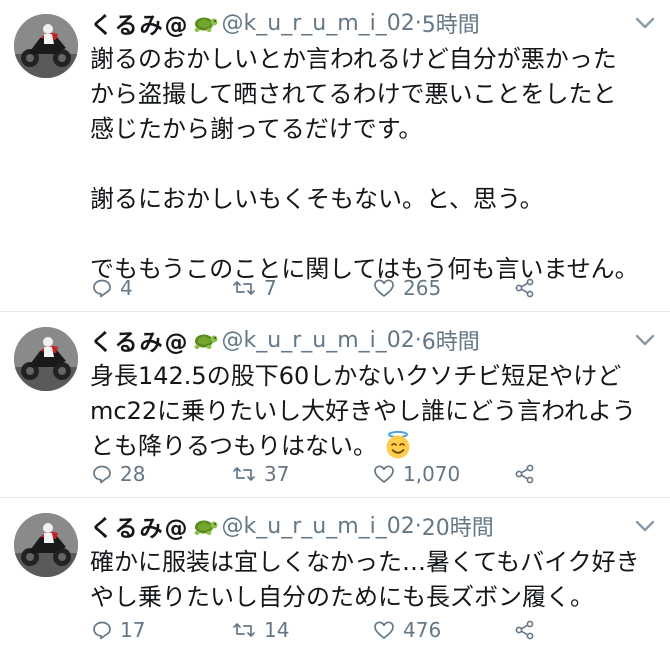 The height and width of the screenshot is (652, 670). What do you see at coordinates (353, 94) in the screenshot?
I see `tweet-line: から盗撮して晒されてるわけで悪いことをしたと` at bounding box center [353, 94].